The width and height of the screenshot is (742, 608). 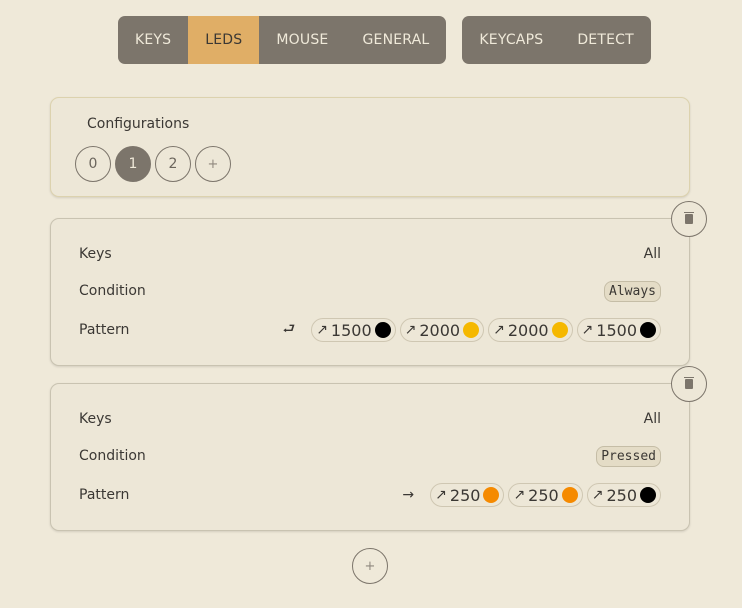 I want to click on tab-keycaps: KEYCAPS, so click(x=511, y=40).